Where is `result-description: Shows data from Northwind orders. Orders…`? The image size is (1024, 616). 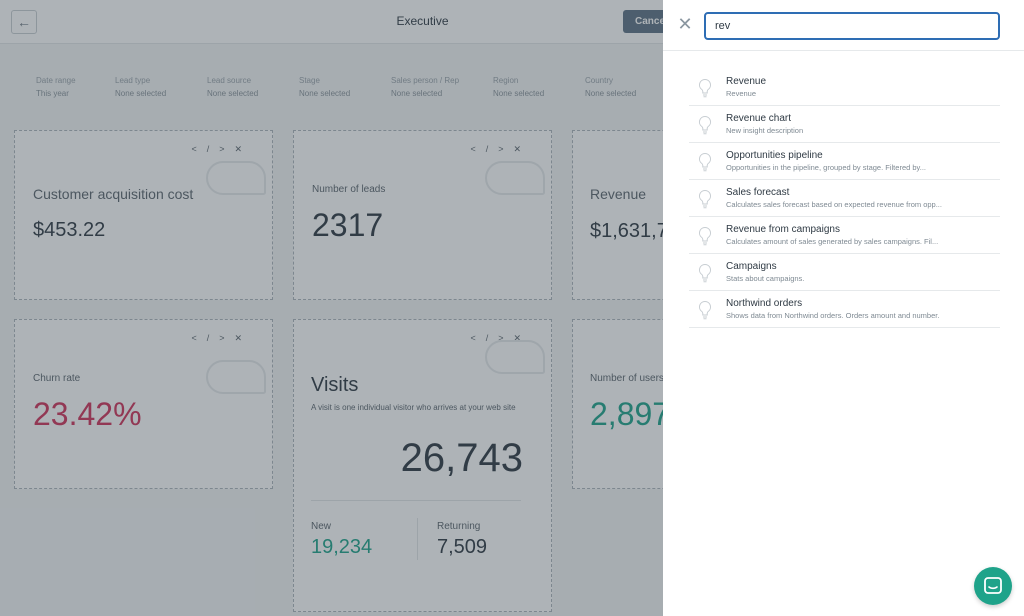
result-description: Shows data from Northwind orders. Orders… is located at coordinates (833, 315).